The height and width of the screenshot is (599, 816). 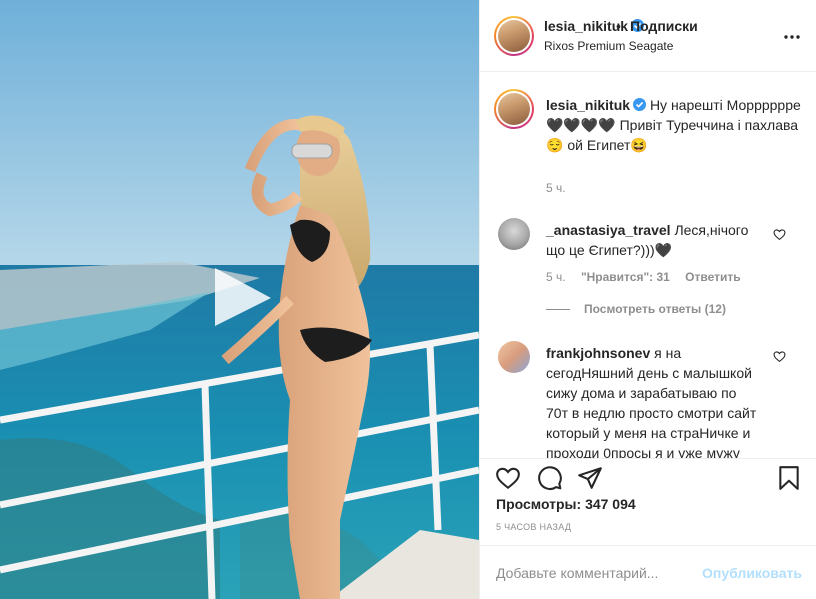 I want to click on play-icon, so click(x=242, y=297).